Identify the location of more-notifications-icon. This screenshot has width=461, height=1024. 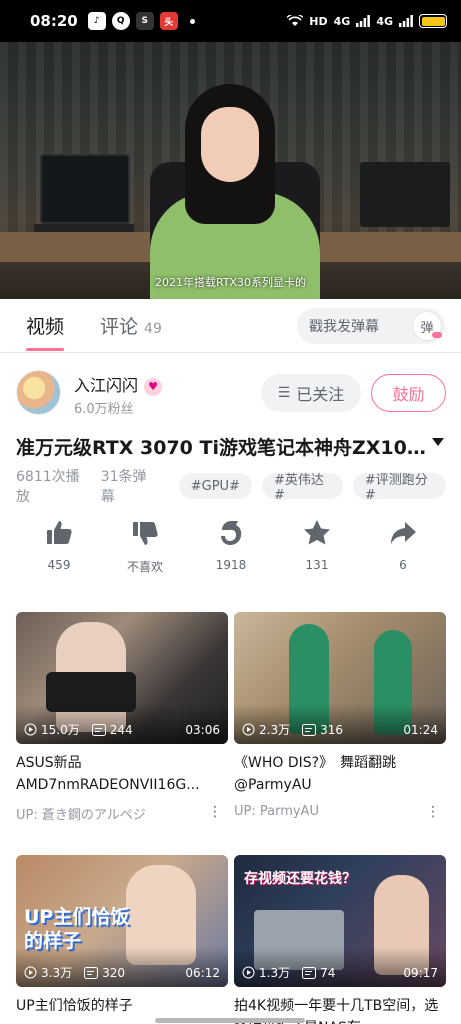
(192, 21).